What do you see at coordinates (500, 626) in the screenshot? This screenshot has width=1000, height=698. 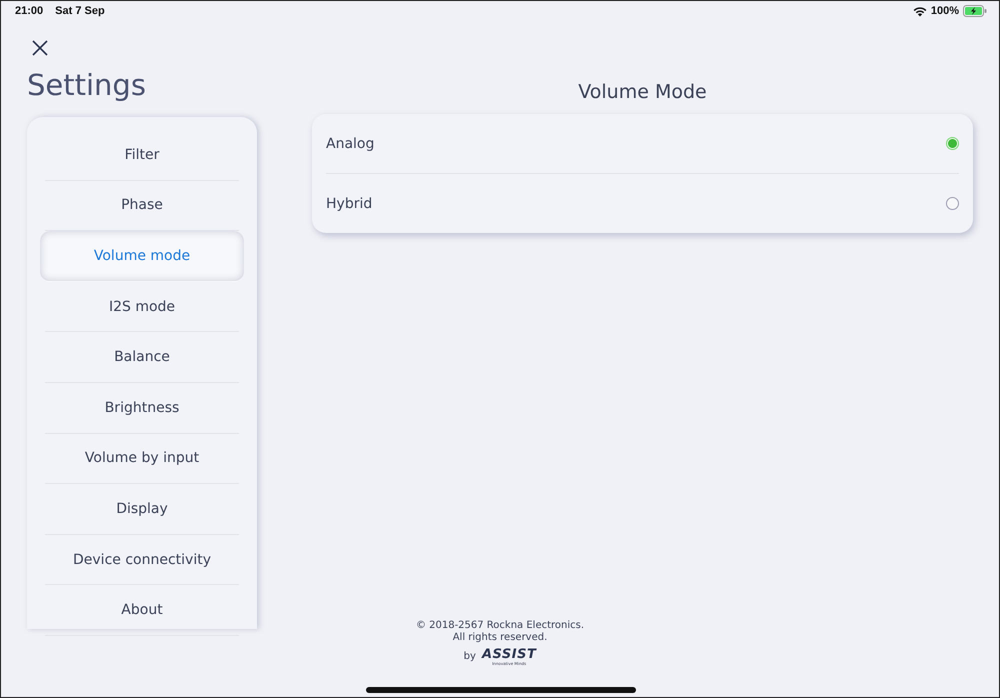 I see `copyright-text: © 2018-2567 Rockna Electronics.` at bounding box center [500, 626].